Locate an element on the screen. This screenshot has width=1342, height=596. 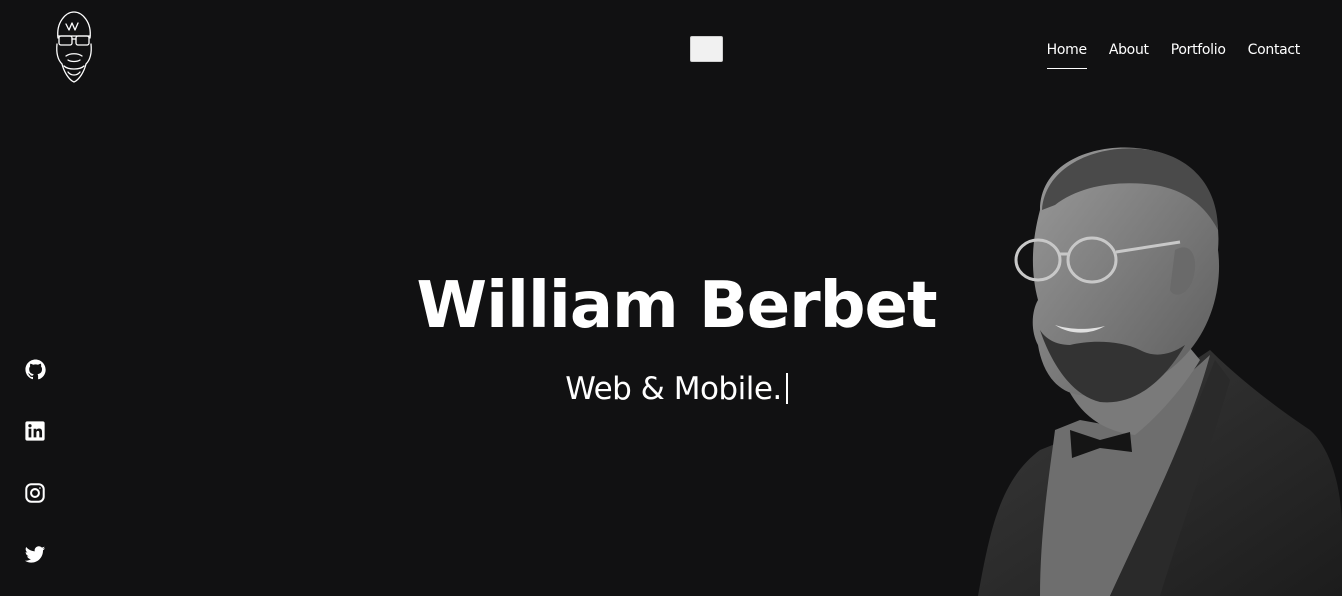
linkedin-link is located at coordinates (35, 431).